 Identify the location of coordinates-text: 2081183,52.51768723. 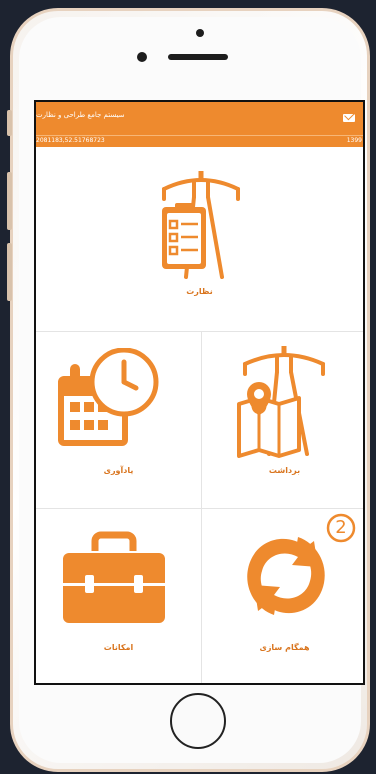
(70, 140).